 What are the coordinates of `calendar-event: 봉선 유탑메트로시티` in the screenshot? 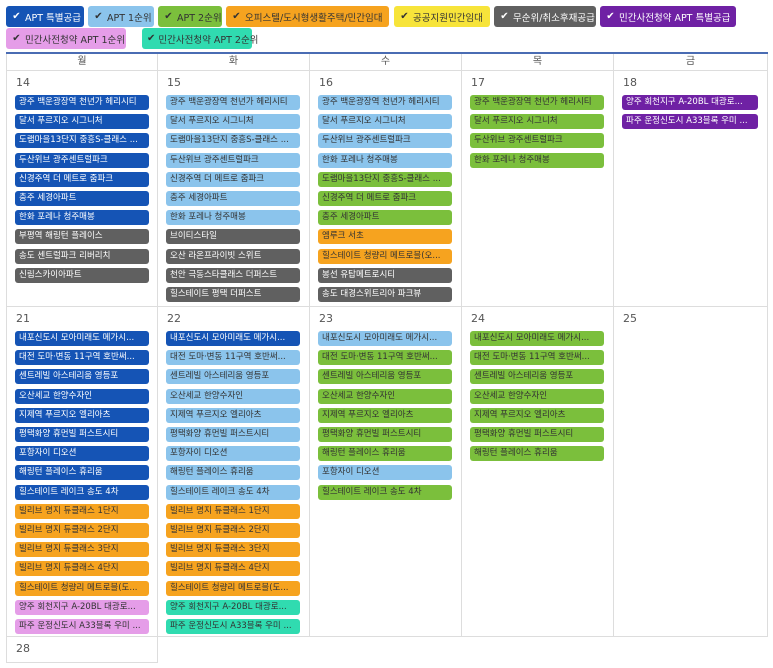 It's located at (385, 275).